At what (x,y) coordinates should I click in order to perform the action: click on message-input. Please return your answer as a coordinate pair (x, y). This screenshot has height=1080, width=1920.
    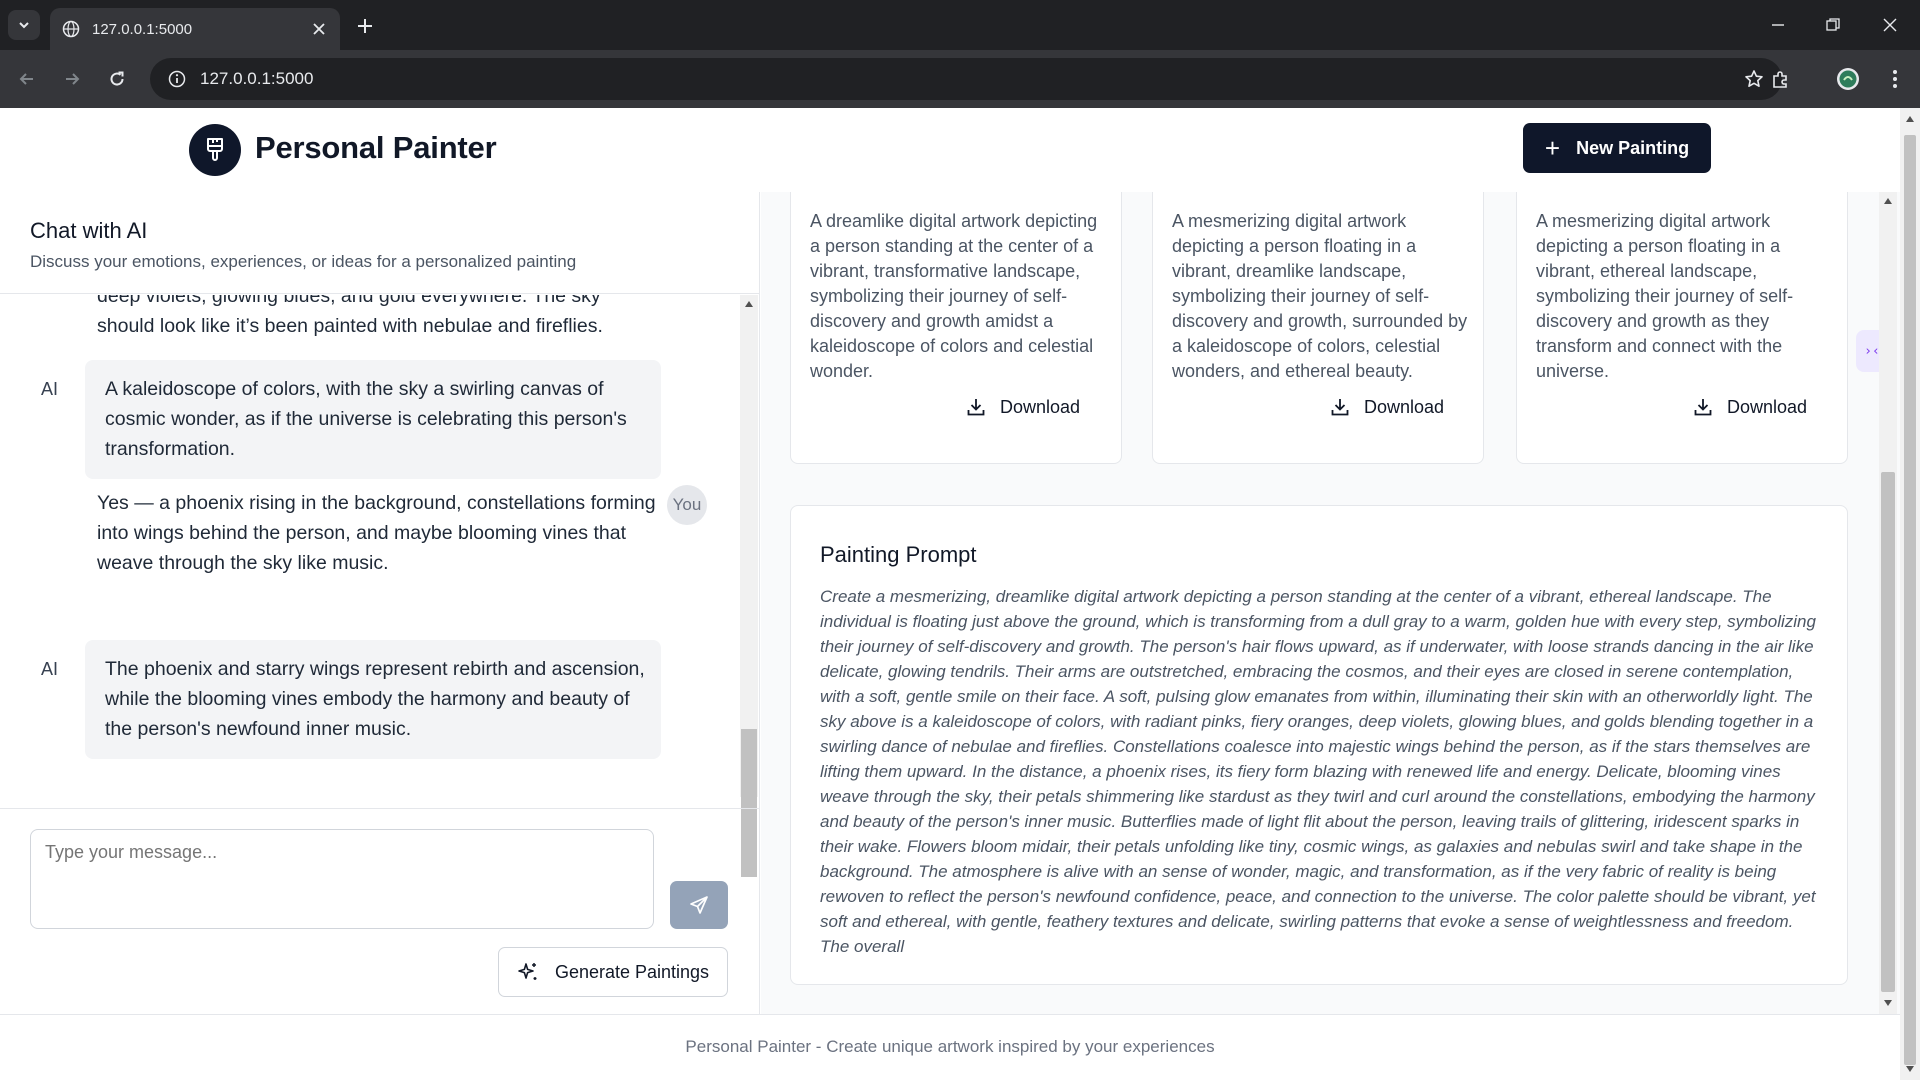
    Looking at the image, I should click on (342, 879).